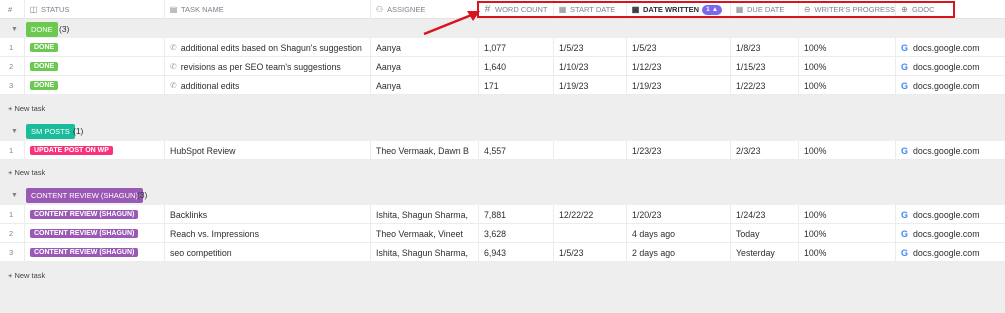 This screenshot has height=313, width=1005. Describe the element at coordinates (764, 150) in the screenshot. I see `due-date-cell: 2/3/23` at that location.